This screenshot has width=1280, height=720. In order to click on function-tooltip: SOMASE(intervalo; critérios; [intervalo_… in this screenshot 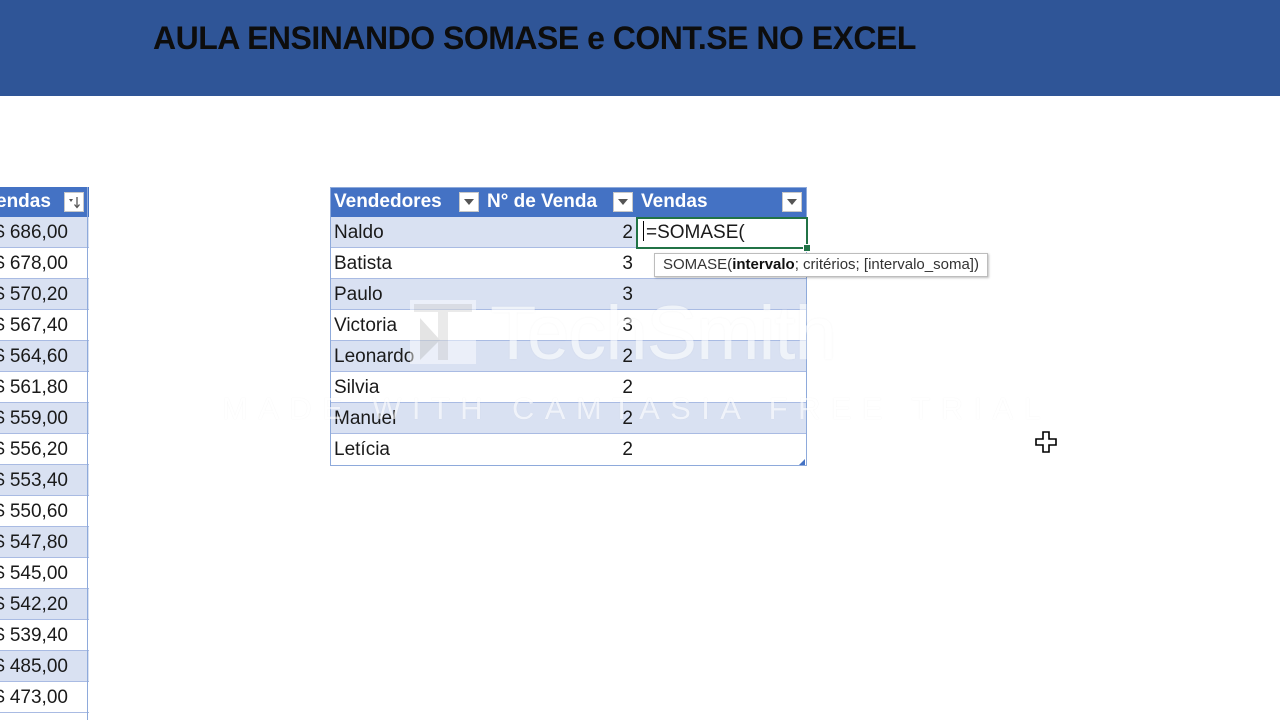, I will do `click(821, 265)`.